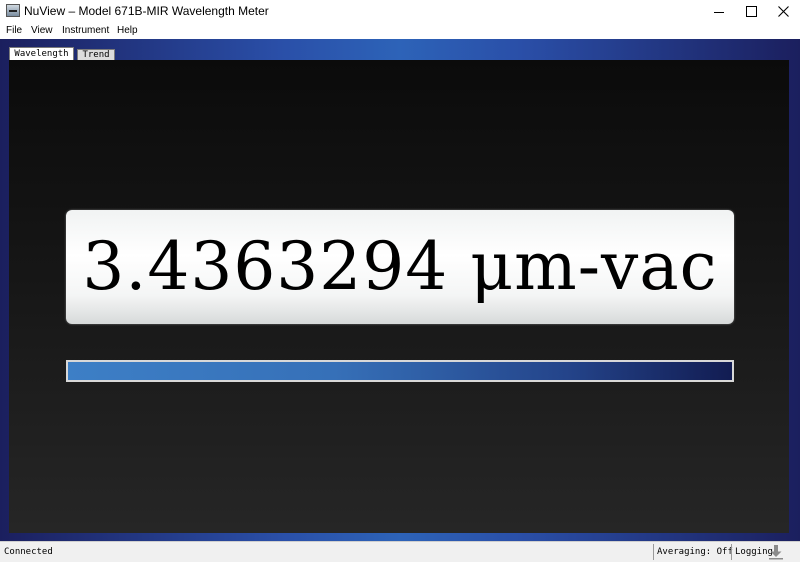 This screenshot has height=562, width=800. I want to click on wavelength-value: 3.4363294 μm-vac, so click(400, 266).